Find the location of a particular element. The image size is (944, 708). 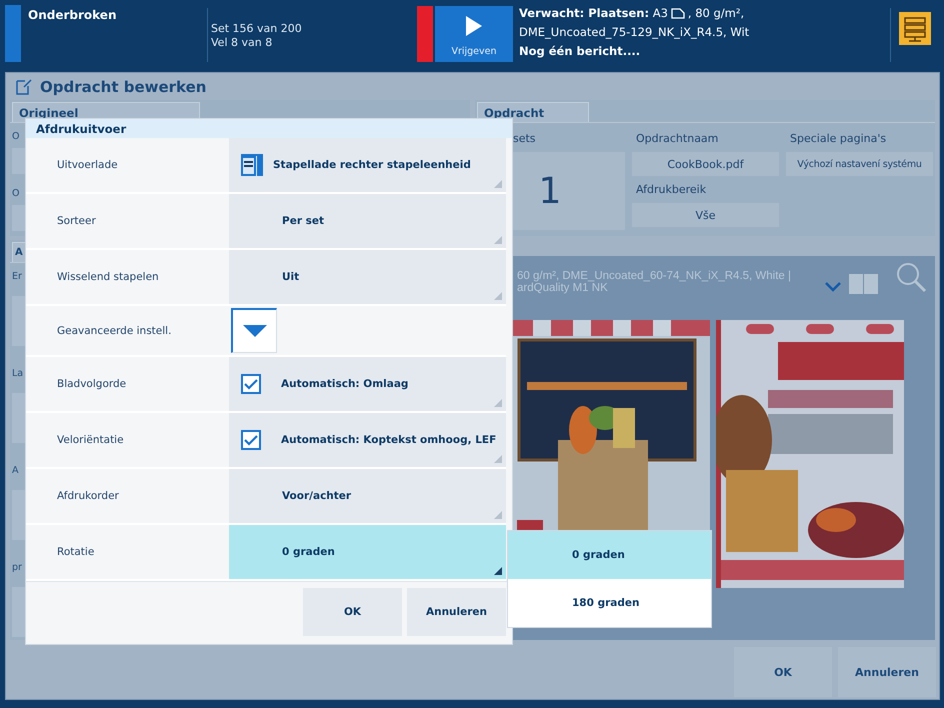

print-range-field: Vše is located at coordinates (705, 215).